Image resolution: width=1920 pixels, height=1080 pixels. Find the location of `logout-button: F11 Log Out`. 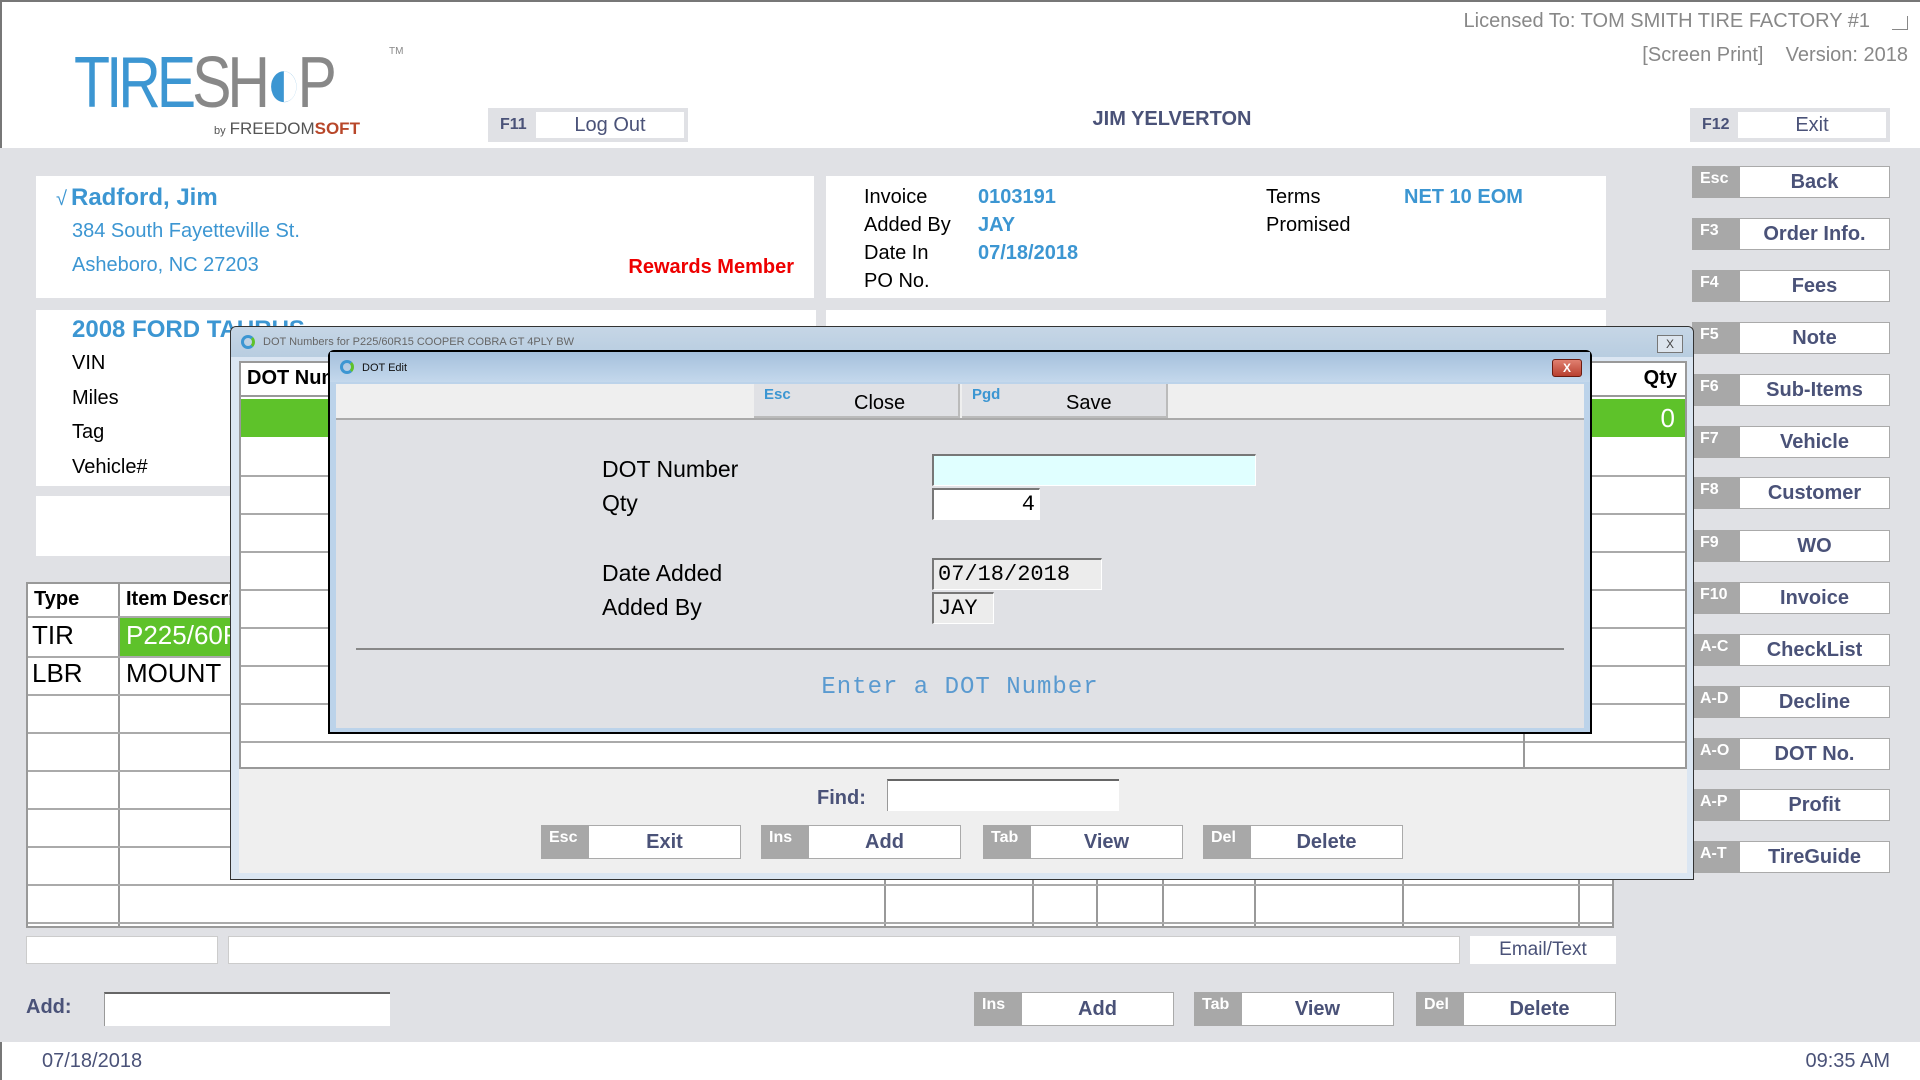

logout-button: F11 Log Out is located at coordinates (588, 125).